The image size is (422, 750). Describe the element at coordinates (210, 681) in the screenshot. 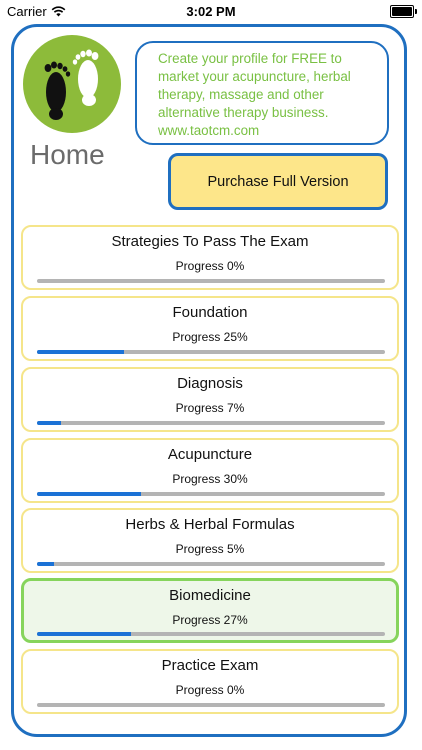

I see `module-card-practice-exam: Practice Exam Progress 0%` at that location.